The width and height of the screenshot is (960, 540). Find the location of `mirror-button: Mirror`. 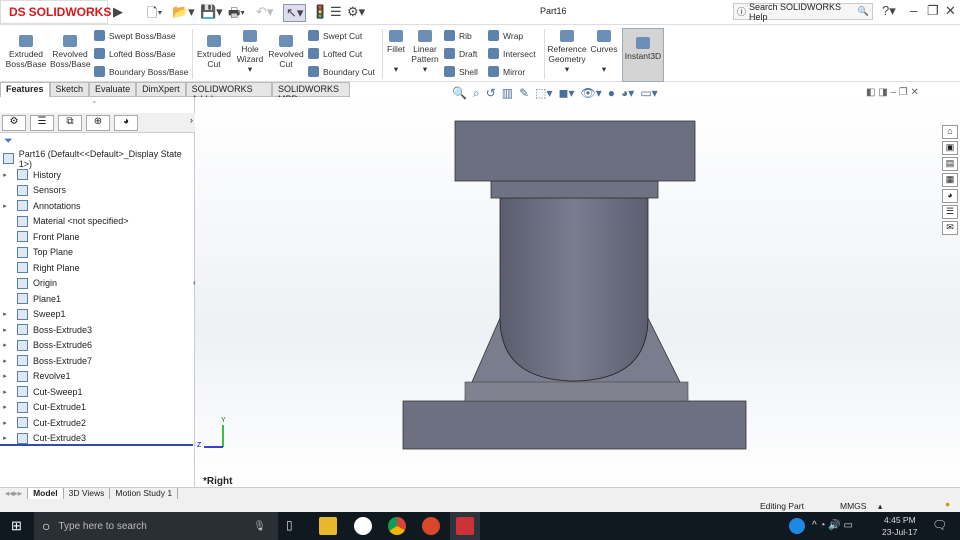

mirror-button: Mirror is located at coordinates (506, 71).